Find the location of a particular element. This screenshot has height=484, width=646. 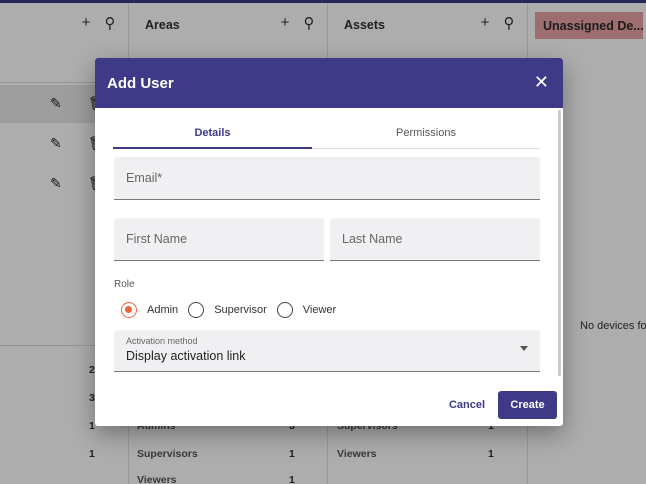

dialog-title: Add User is located at coordinates (140, 83).